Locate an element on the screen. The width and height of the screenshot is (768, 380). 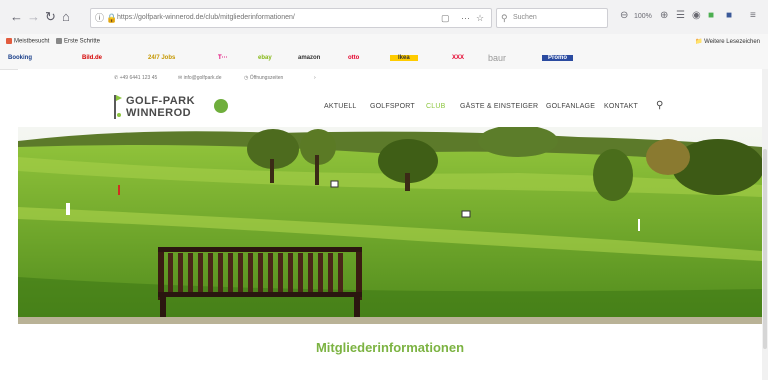
scrollbar is located at coordinates (765, 224).